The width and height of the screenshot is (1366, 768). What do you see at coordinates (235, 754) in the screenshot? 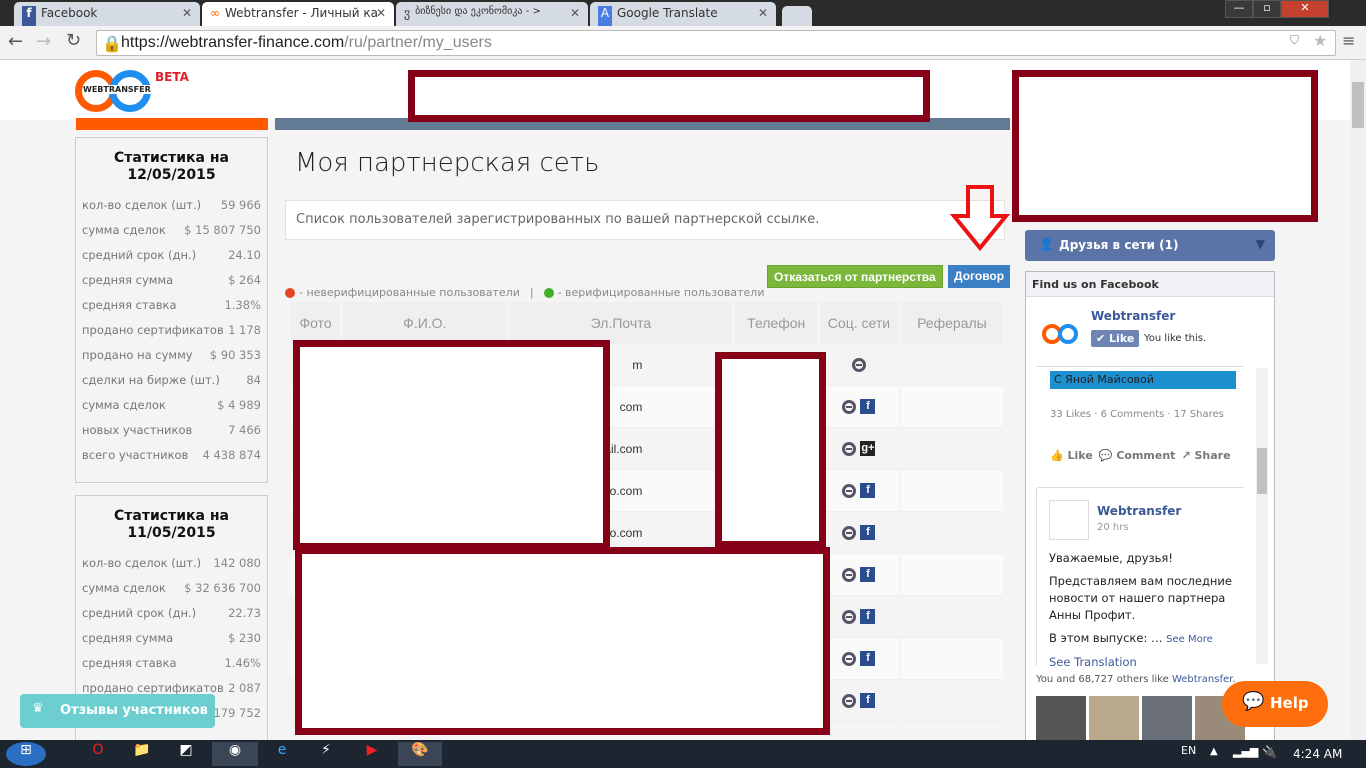
I see `chrome-icon: ◉` at bounding box center [235, 754].